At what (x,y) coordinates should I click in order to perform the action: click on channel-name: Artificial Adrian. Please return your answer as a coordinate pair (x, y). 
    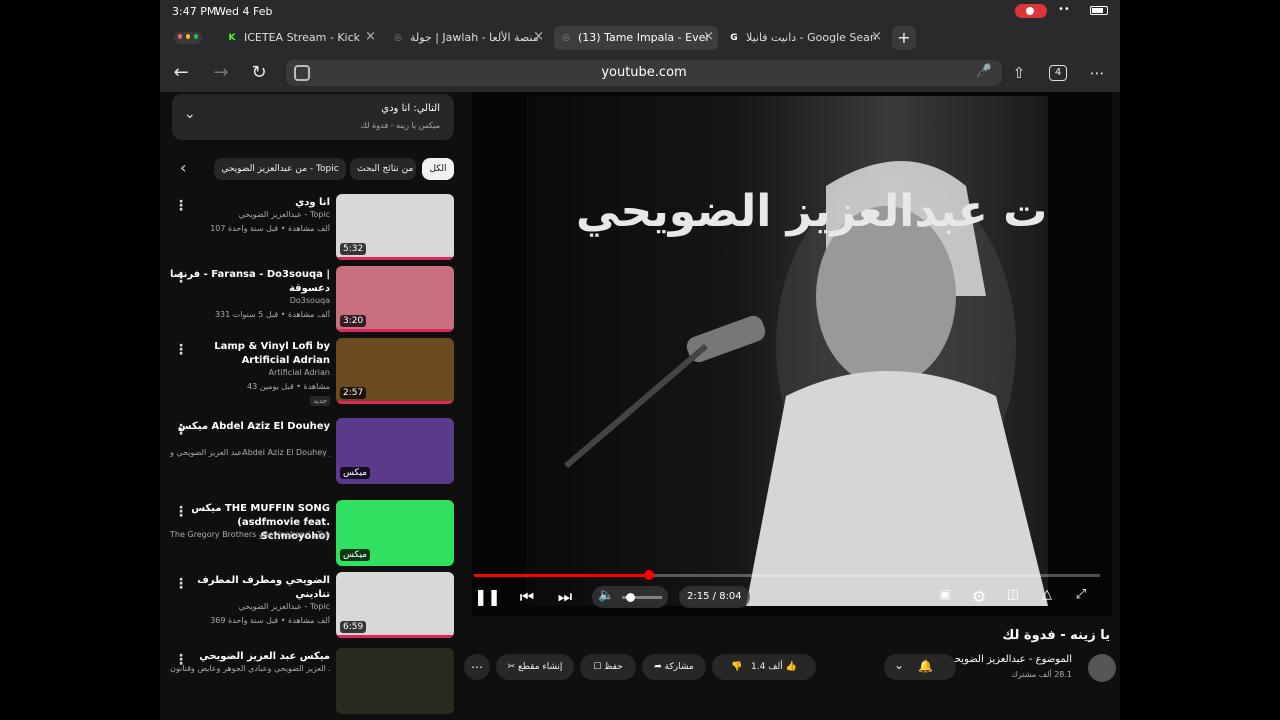
    Looking at the image, I should click on (299, 372).